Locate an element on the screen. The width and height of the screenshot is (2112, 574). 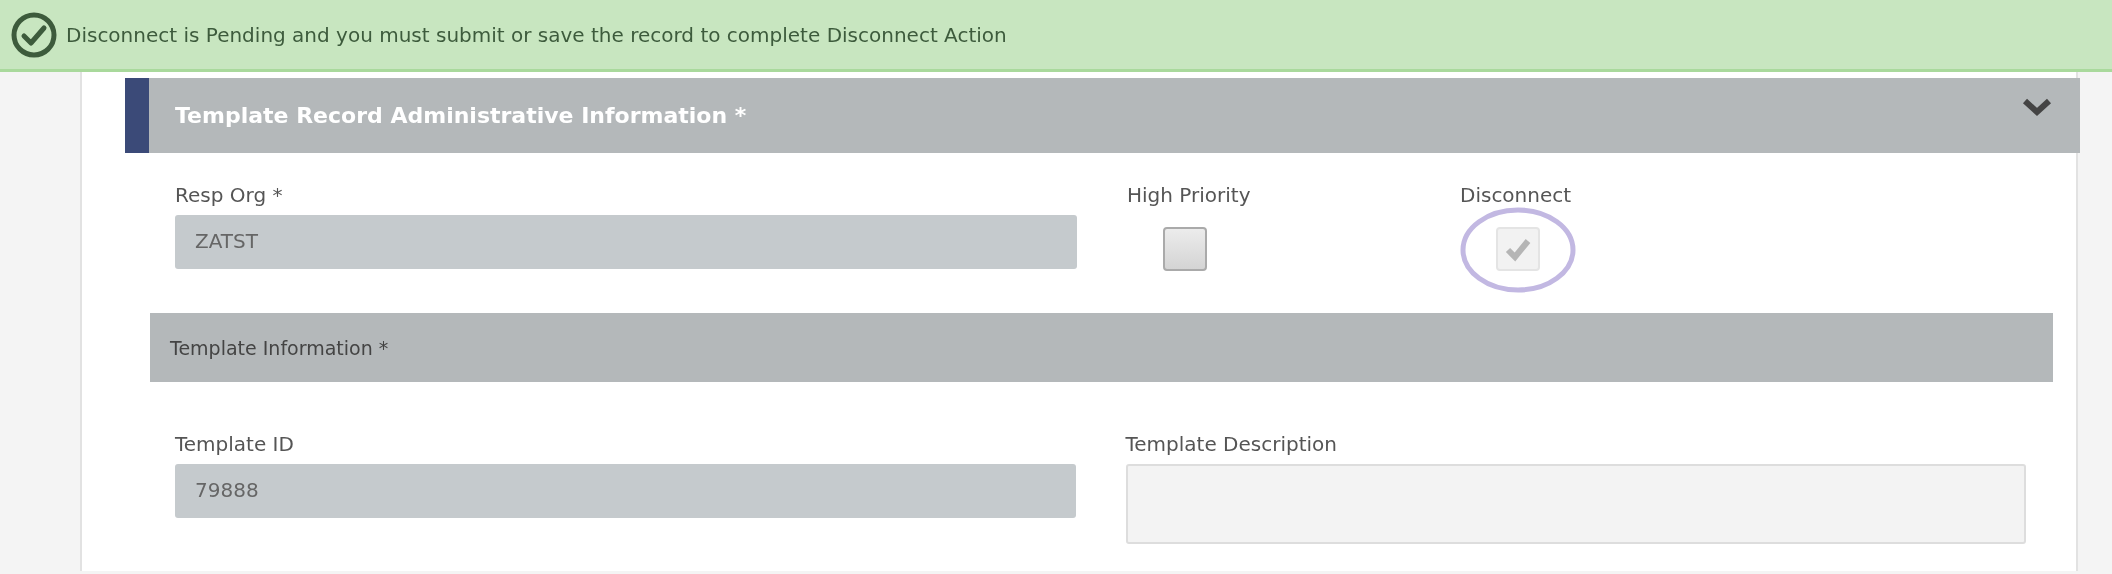
field-label: Template Description is located at coordinates (1232, 444).